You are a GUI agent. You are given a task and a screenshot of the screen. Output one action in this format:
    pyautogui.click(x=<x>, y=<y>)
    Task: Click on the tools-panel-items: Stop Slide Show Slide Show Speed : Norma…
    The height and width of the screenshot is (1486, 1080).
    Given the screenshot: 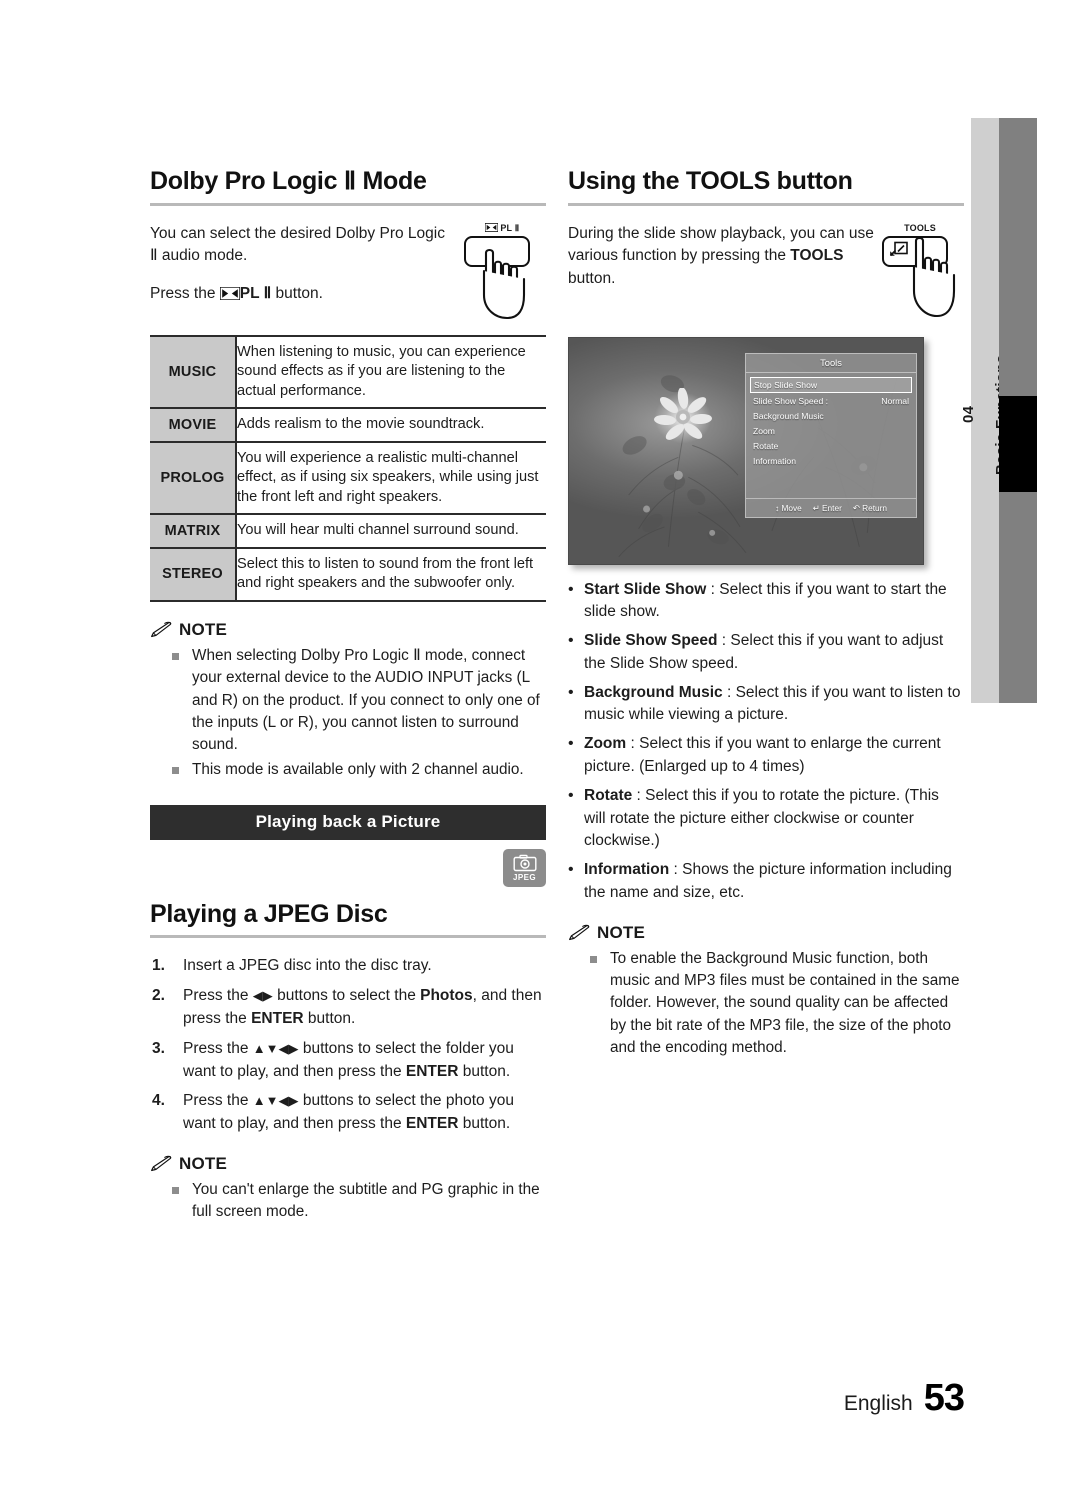 What is the action you would take?
    pyautogui.click(x=831, y=436)
    